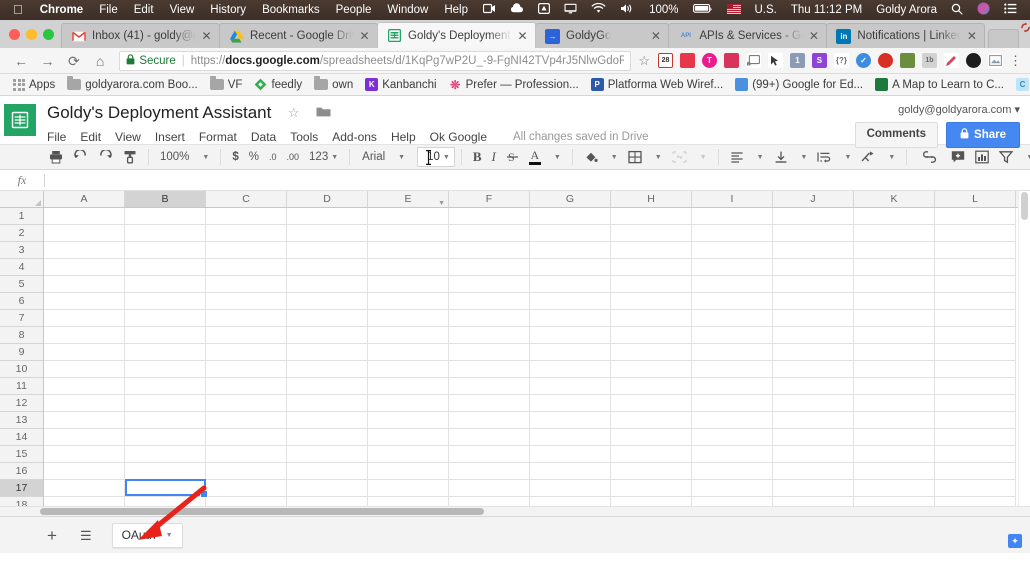  I want to click on row-header-4: 4, so click(21, 267).